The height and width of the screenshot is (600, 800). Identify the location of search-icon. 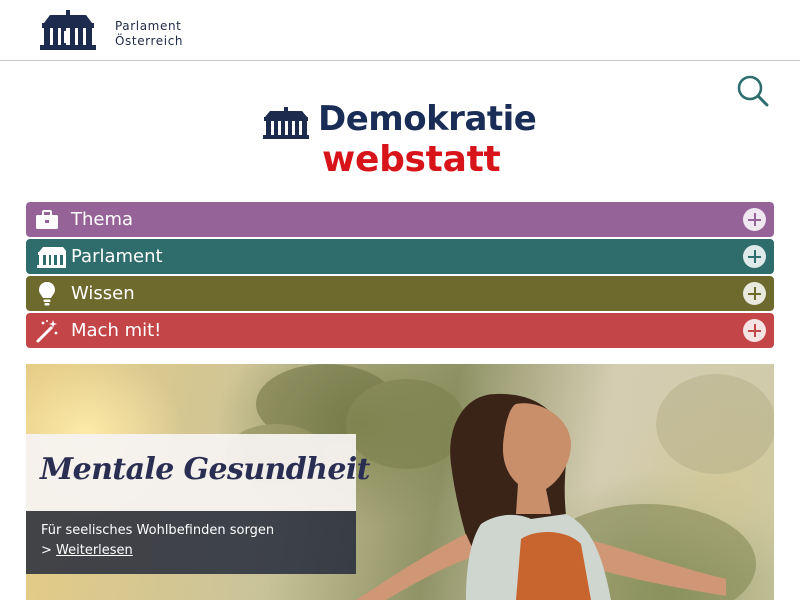
(753, 91).